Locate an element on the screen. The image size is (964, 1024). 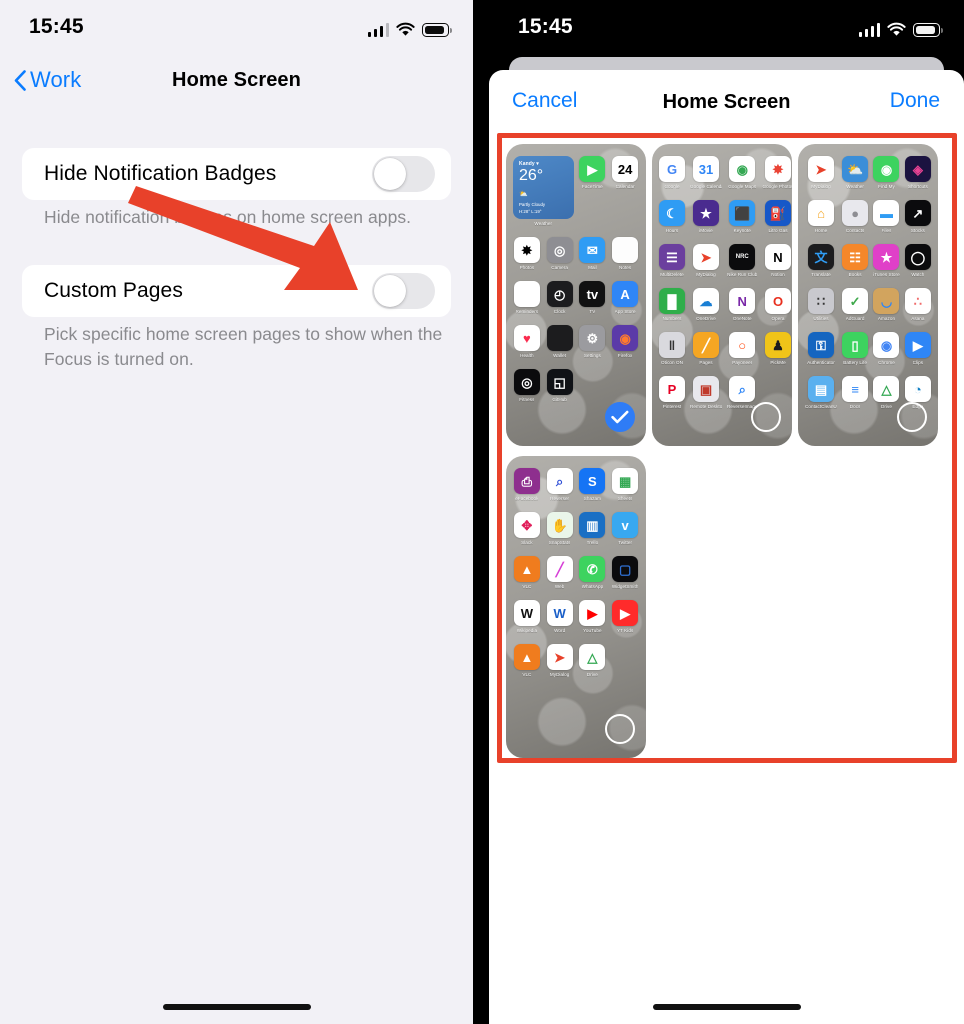
app-label: Nike Run Club is located at coordinates (742, 274).